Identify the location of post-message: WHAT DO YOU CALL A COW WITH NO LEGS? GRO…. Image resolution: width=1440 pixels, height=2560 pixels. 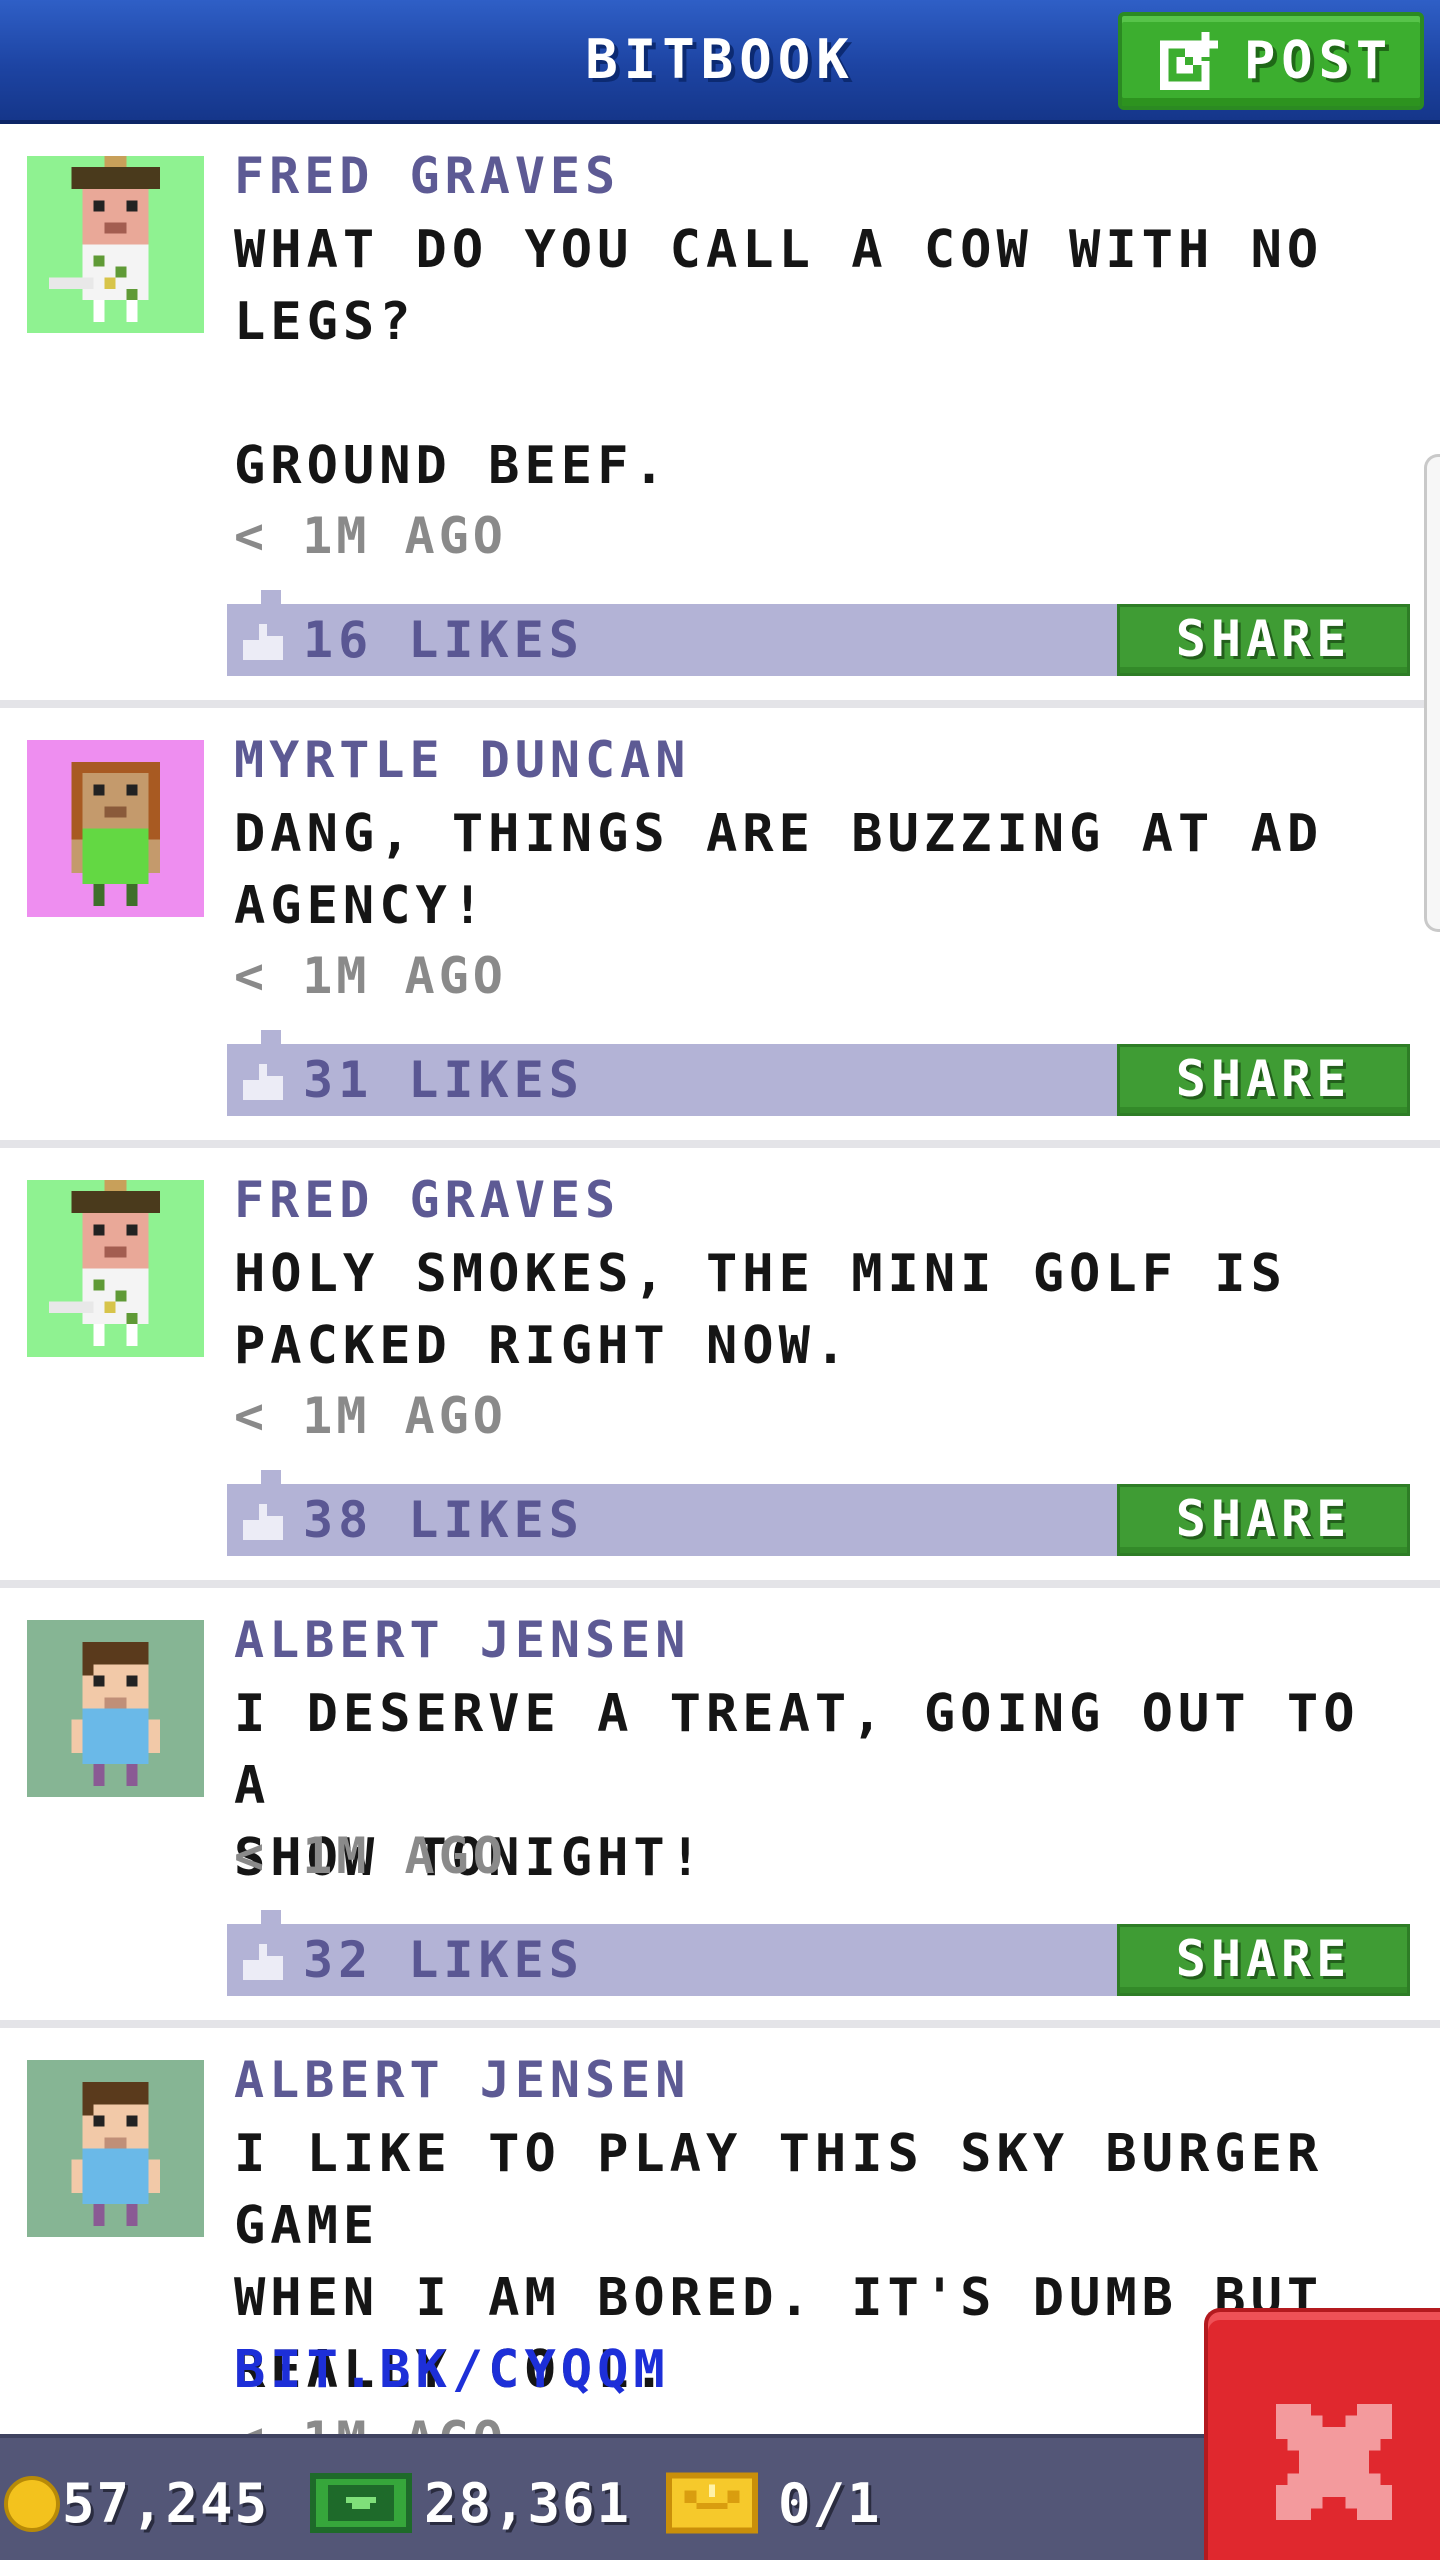
(779, 358).